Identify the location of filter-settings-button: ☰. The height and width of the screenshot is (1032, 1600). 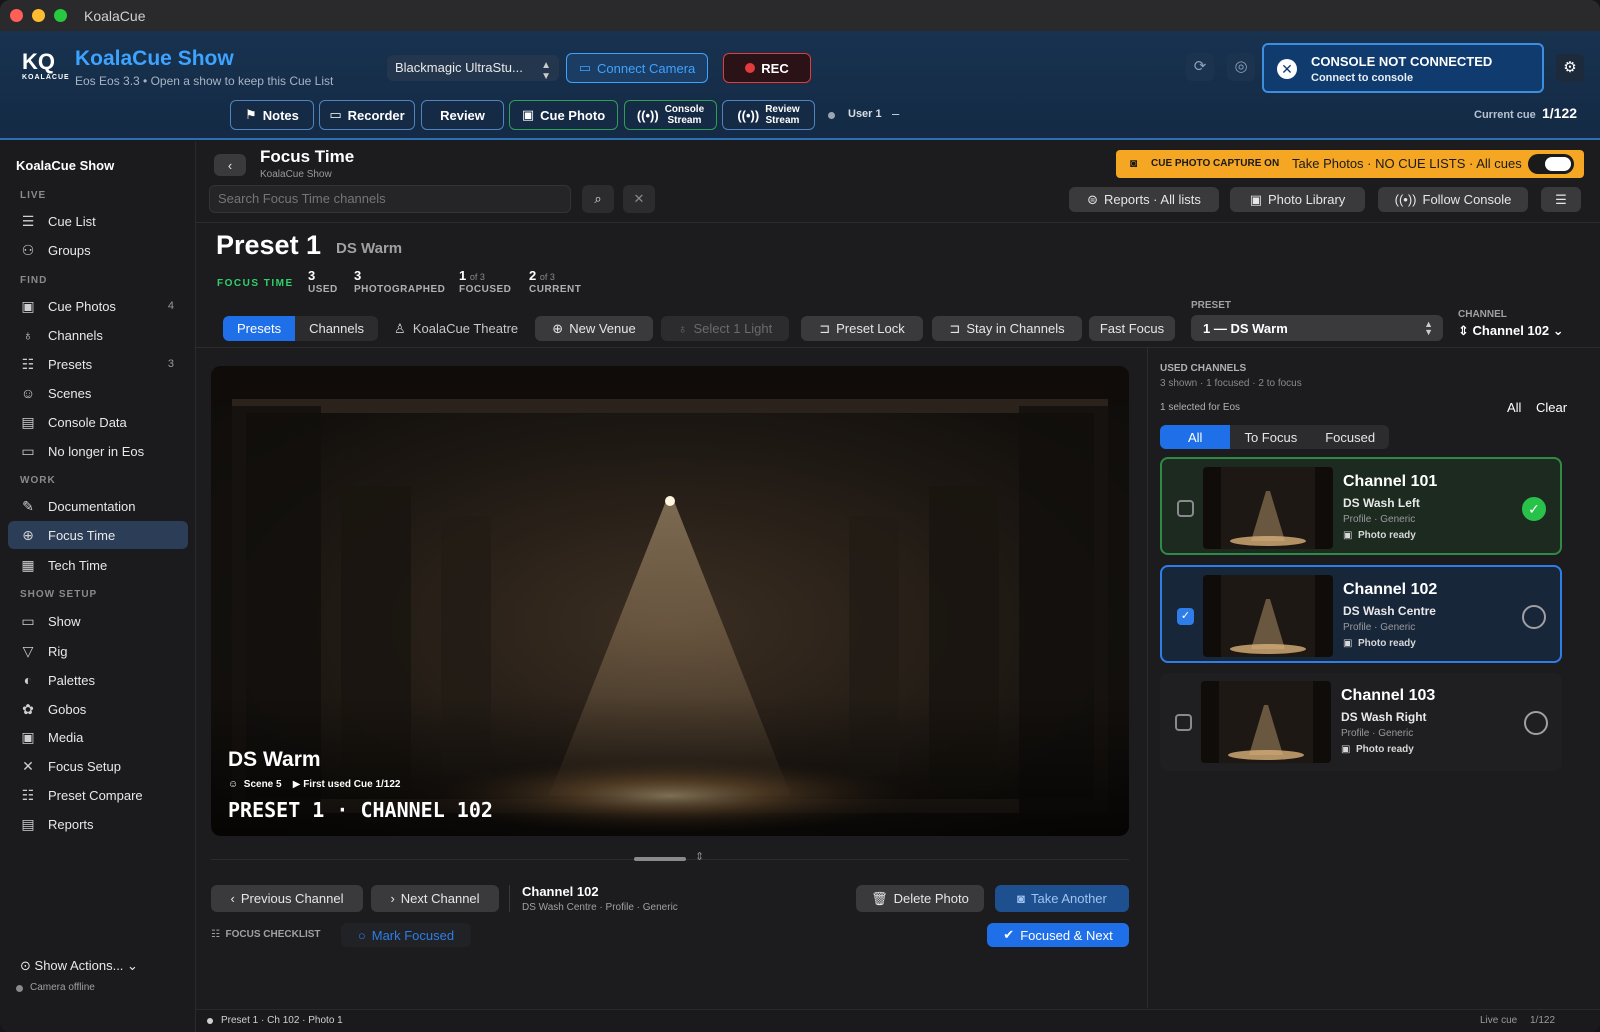
(1561, 199).